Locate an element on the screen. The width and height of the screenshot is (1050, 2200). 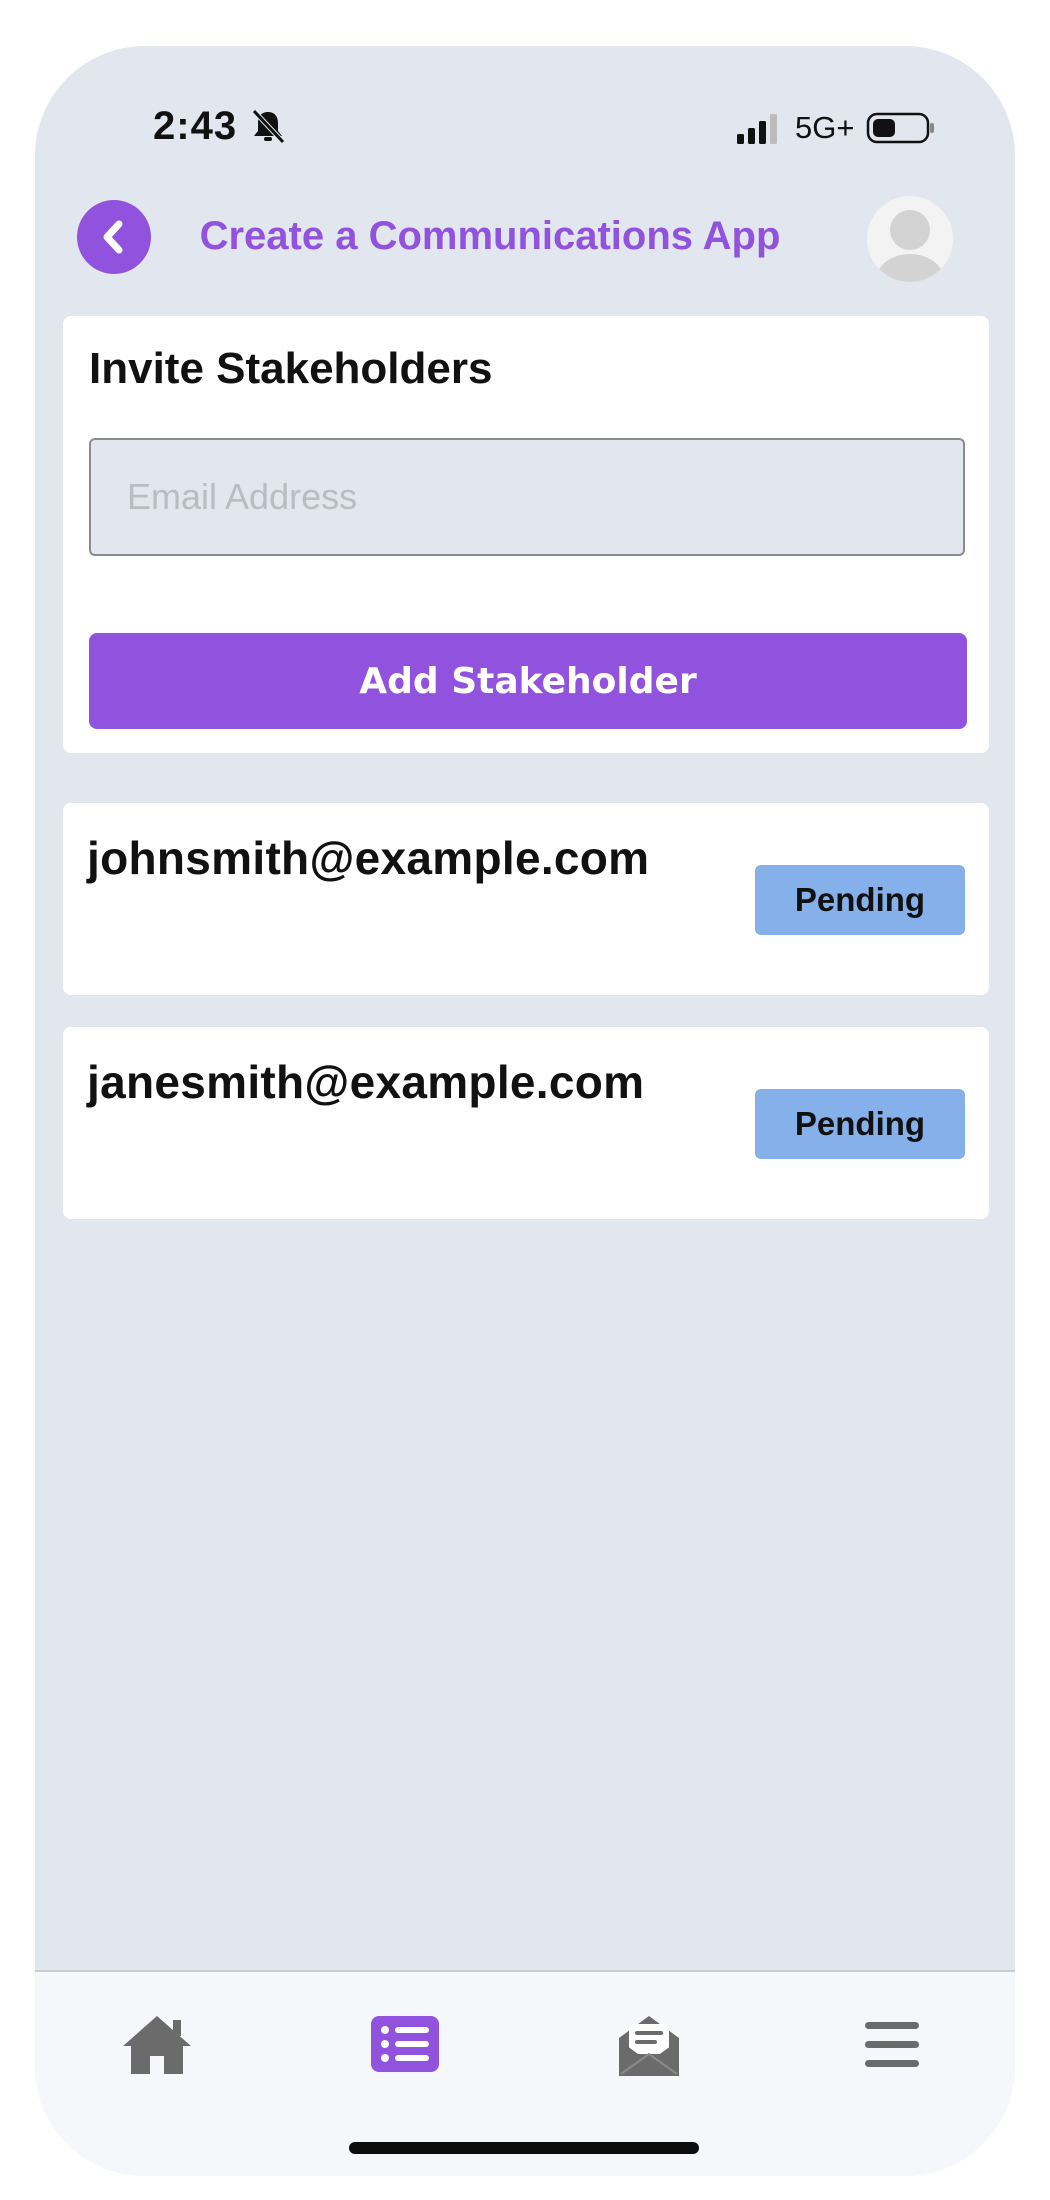
page-title: Create a Communications App is located at coordinates (490, 236).